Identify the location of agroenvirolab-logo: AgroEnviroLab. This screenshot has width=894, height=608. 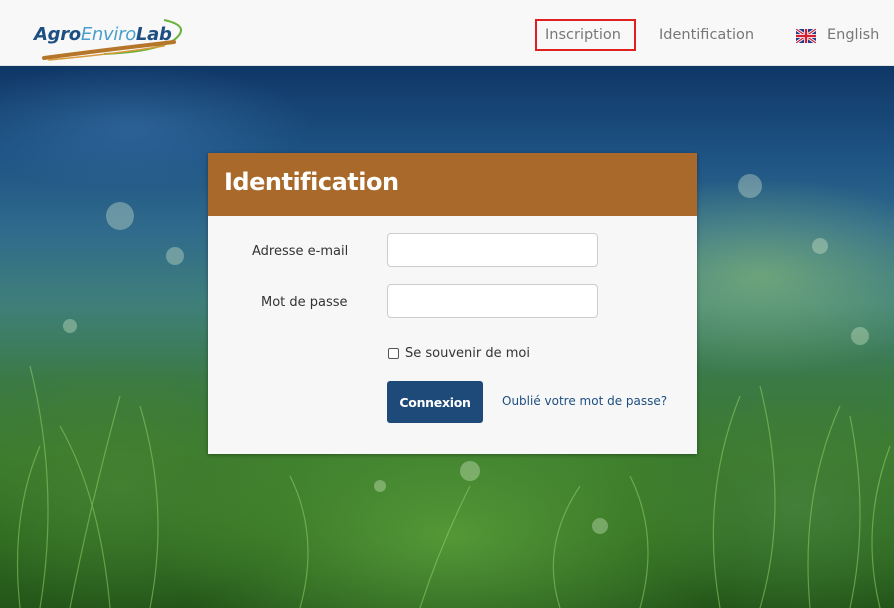
(102, 39).